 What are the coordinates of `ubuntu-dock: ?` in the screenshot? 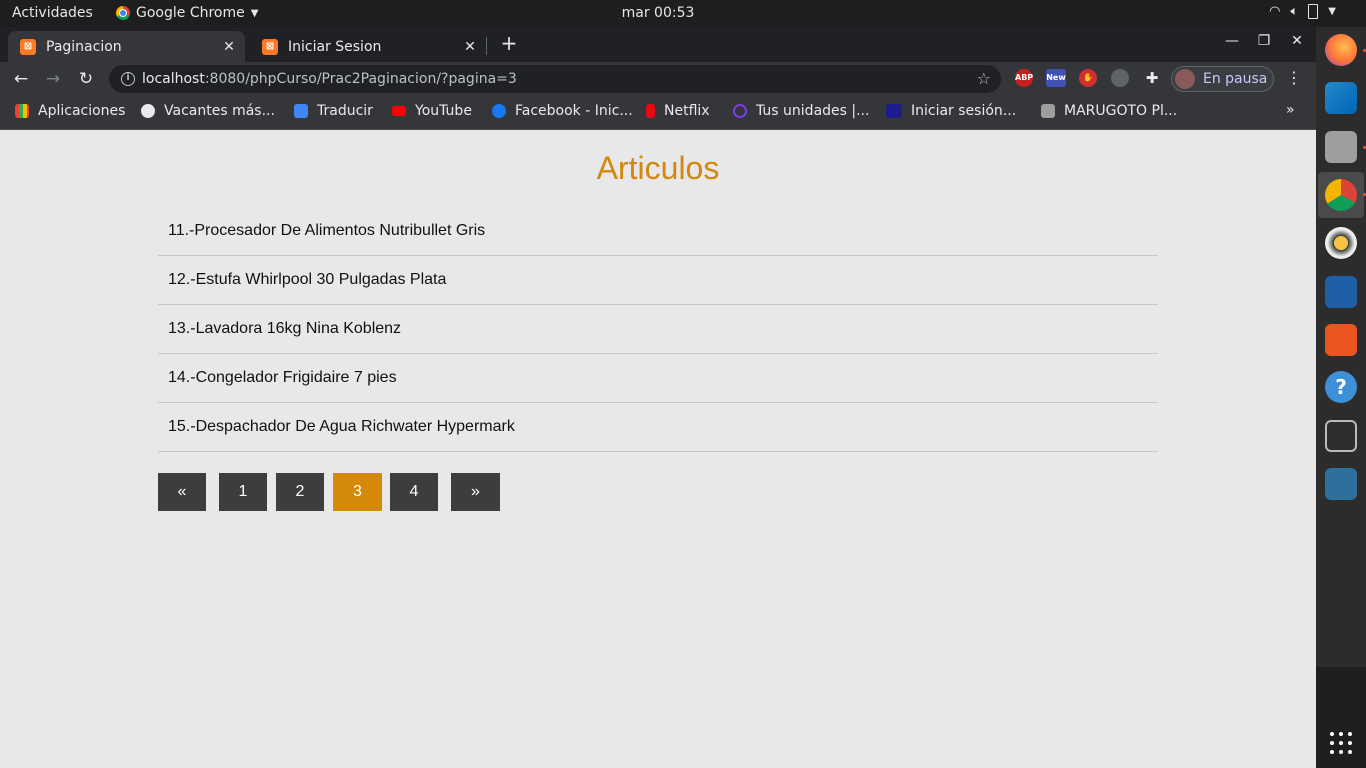 It's located at (1341, 397).